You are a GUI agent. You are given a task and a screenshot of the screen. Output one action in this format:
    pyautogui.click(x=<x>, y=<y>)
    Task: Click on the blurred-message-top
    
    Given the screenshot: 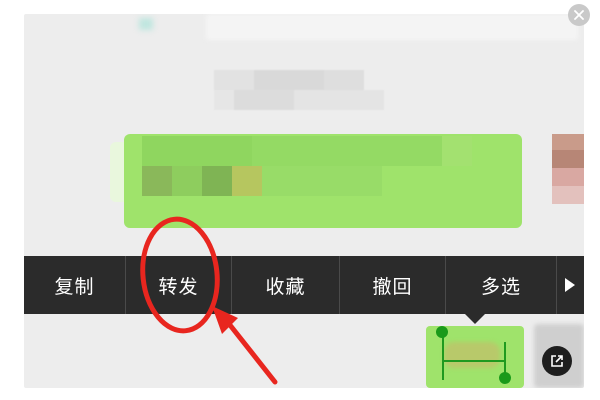 What is the action you would take?
    pyautogui.click(x=392, y=27)
    